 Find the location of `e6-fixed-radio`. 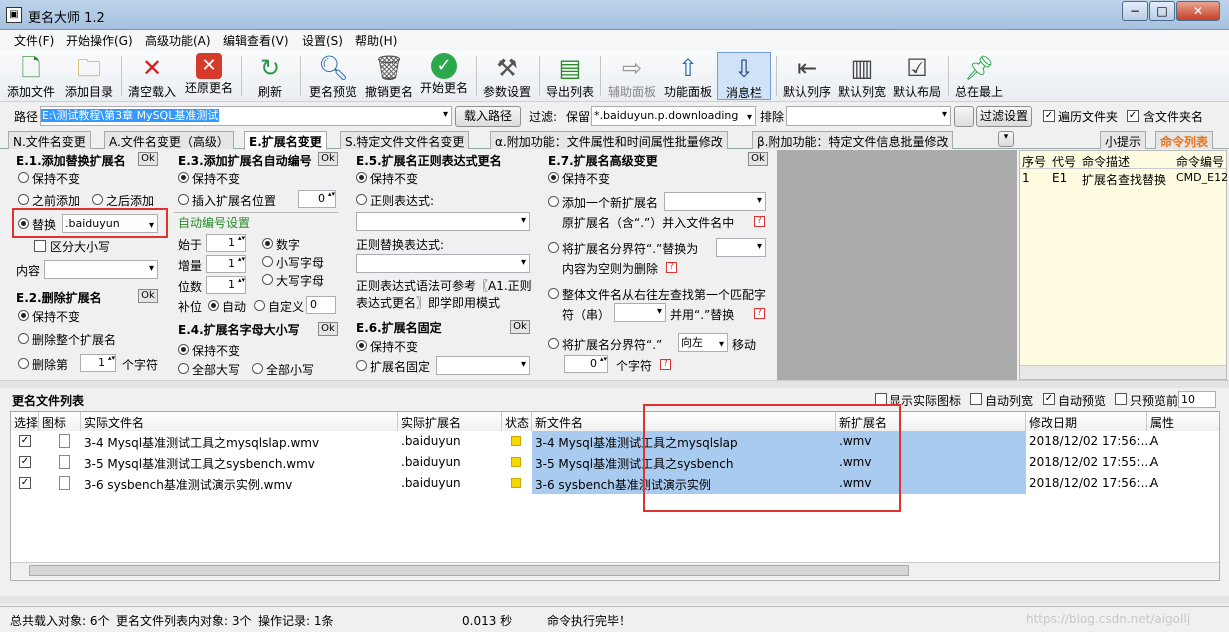

e6-fixed-radio is located at coordinates (361, 365).